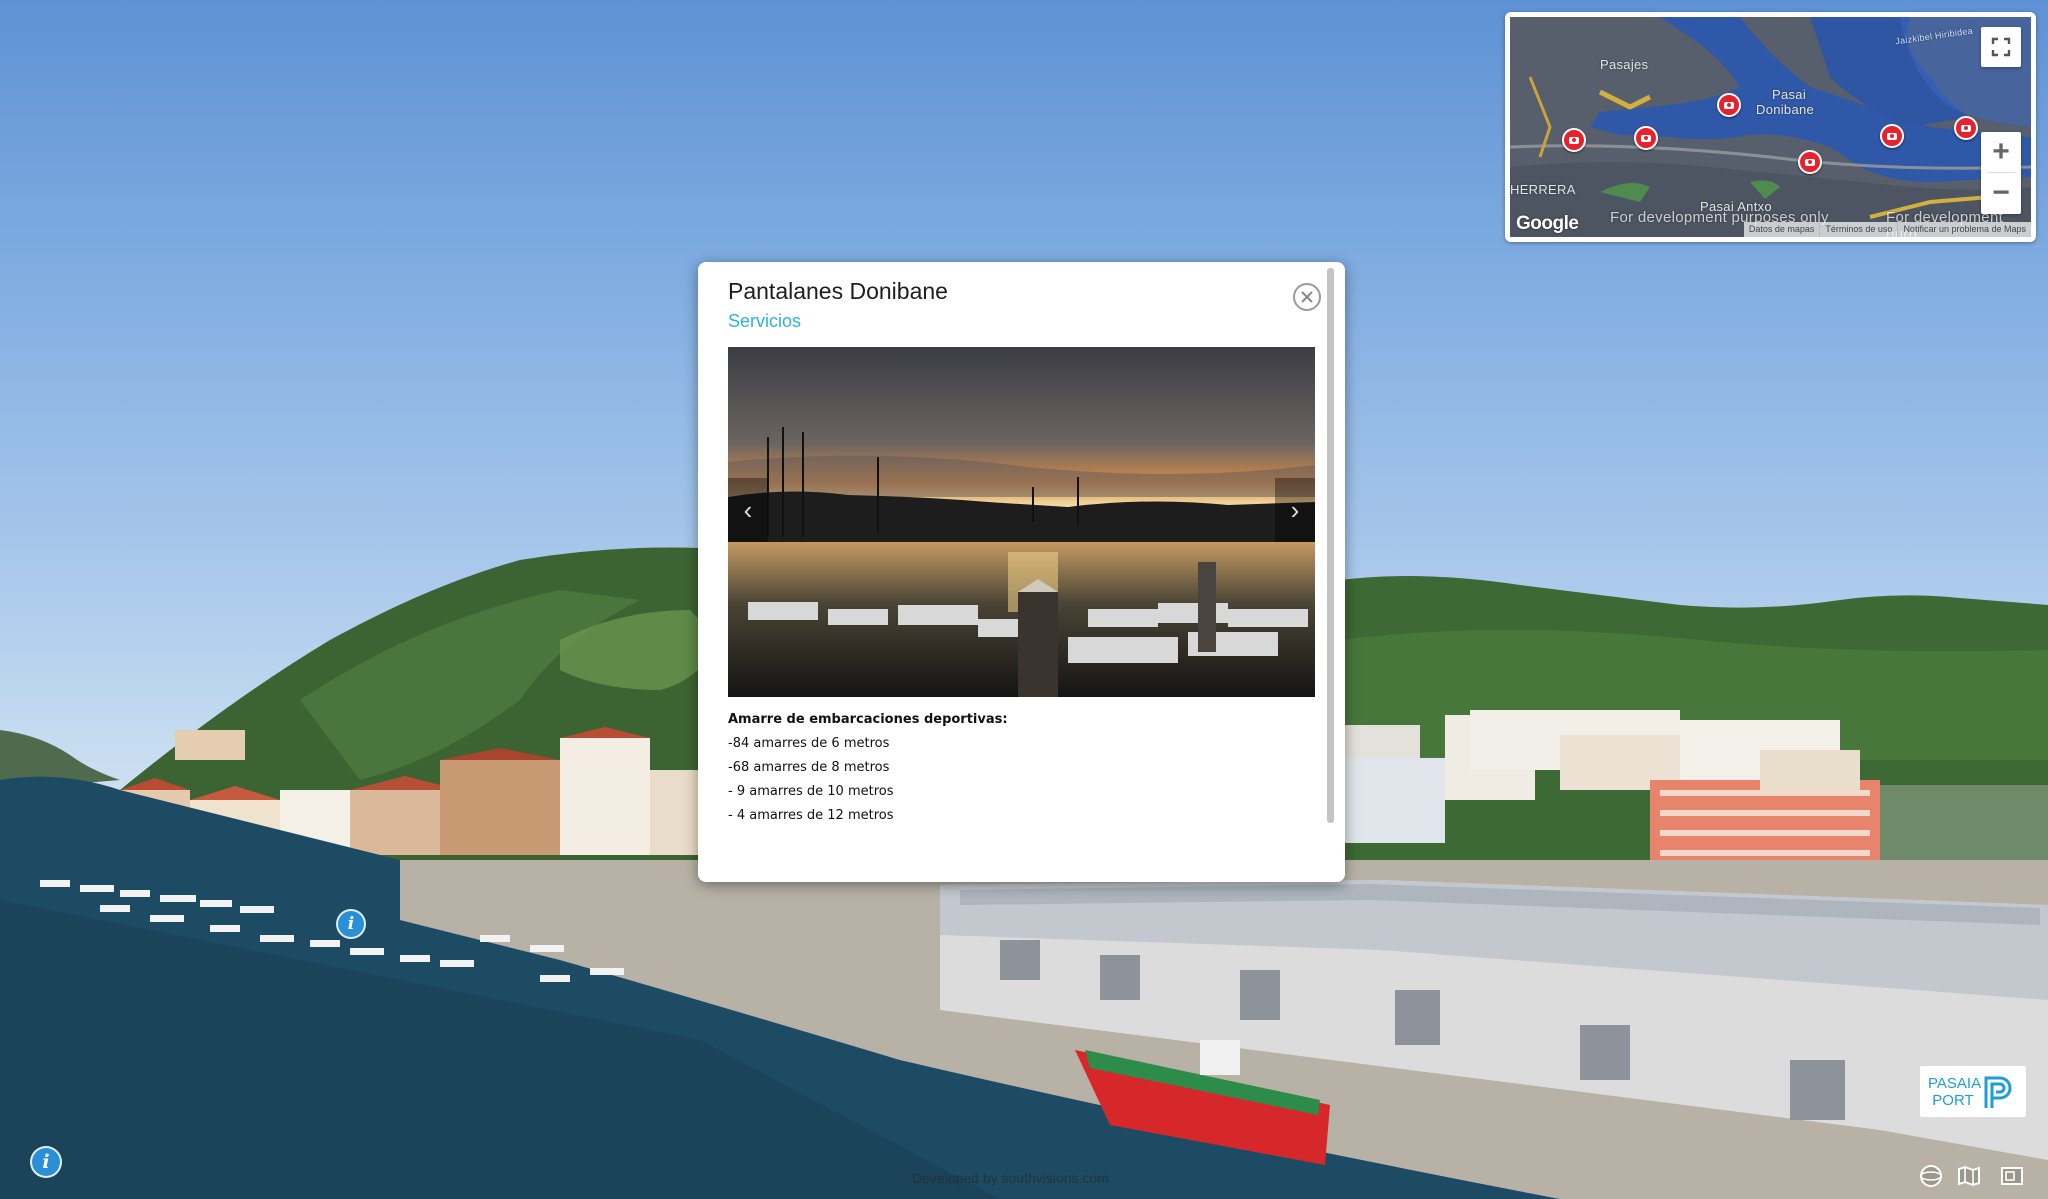 Image resolution: width=2048 pixels, height=1199 pixels. Describe the element at coordinates (1782, 229) in the screenshot. I see `map-data-link: Datos de mapas` at that location.